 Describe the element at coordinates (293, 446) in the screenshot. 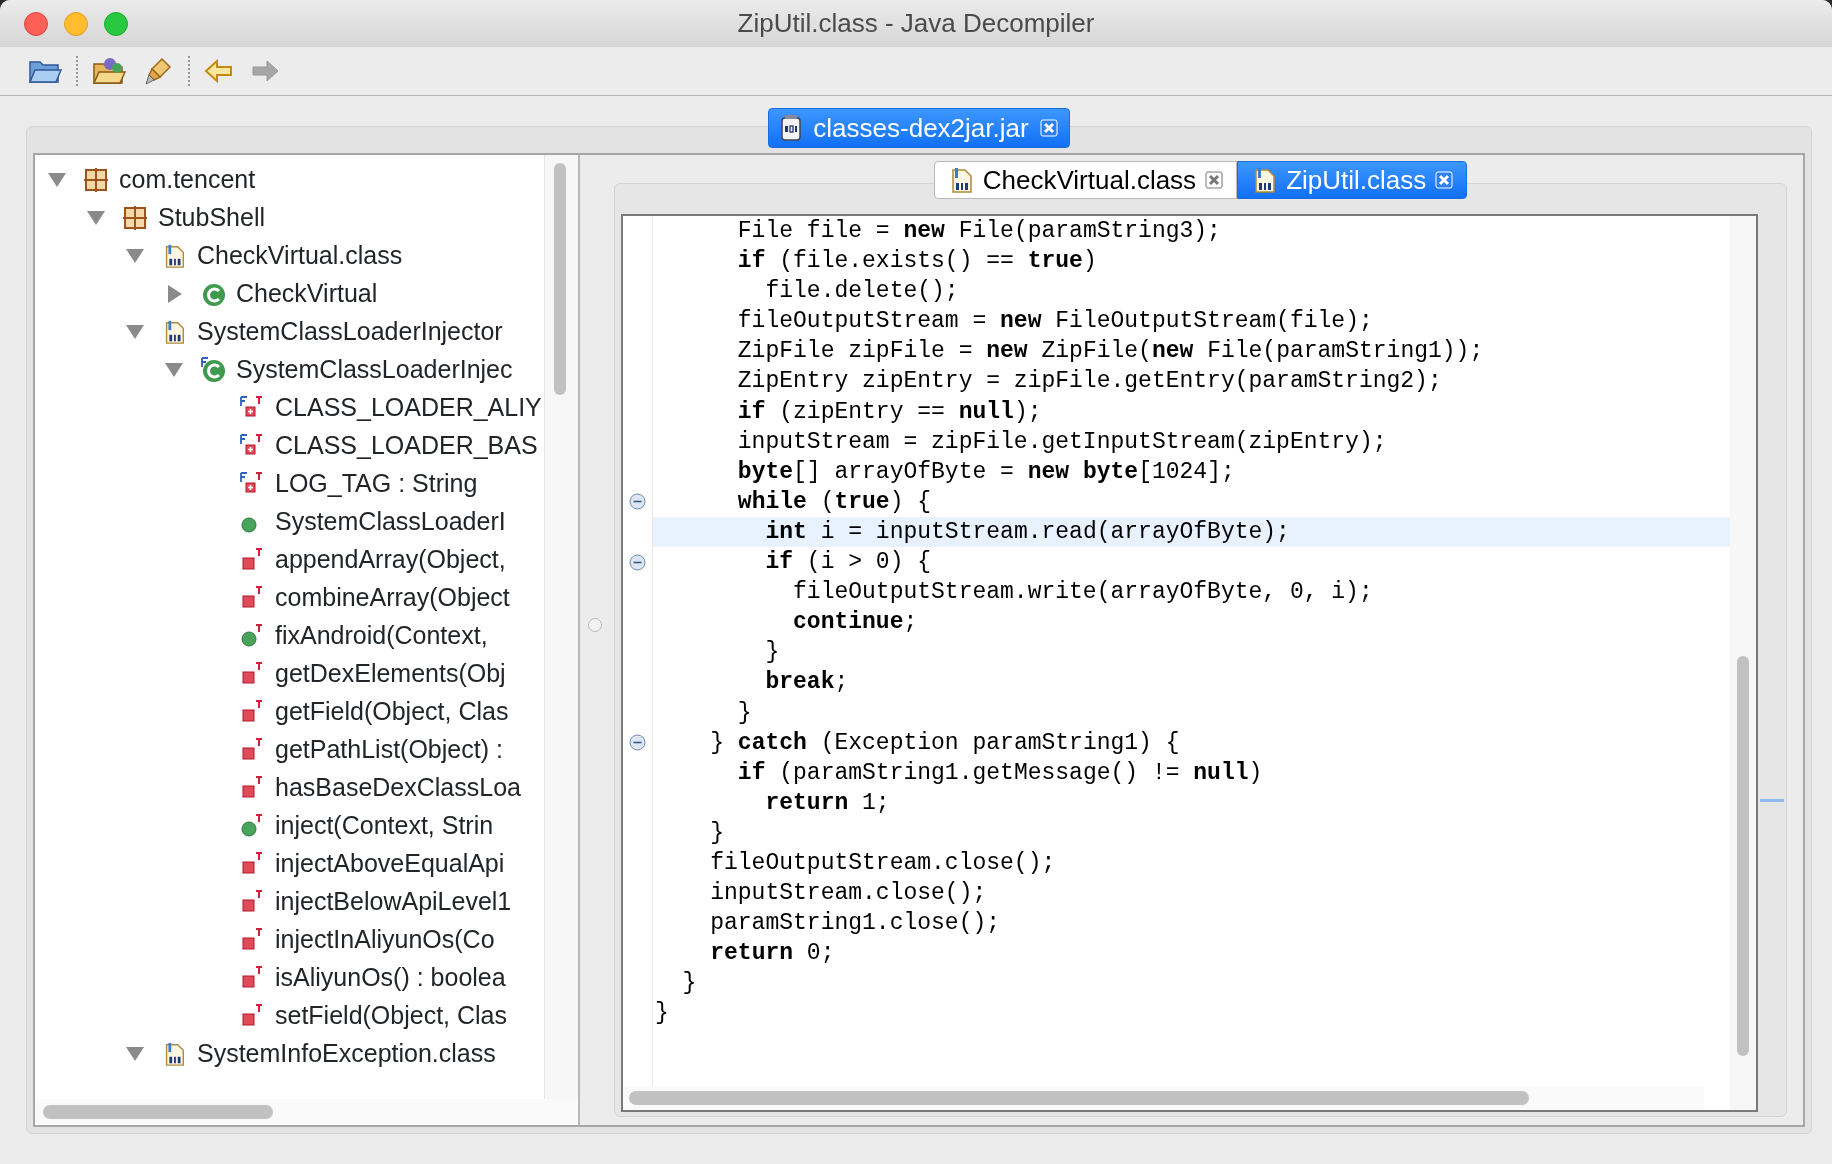

I see `tree-item: CLASS_LOADER_BAS` at that location.